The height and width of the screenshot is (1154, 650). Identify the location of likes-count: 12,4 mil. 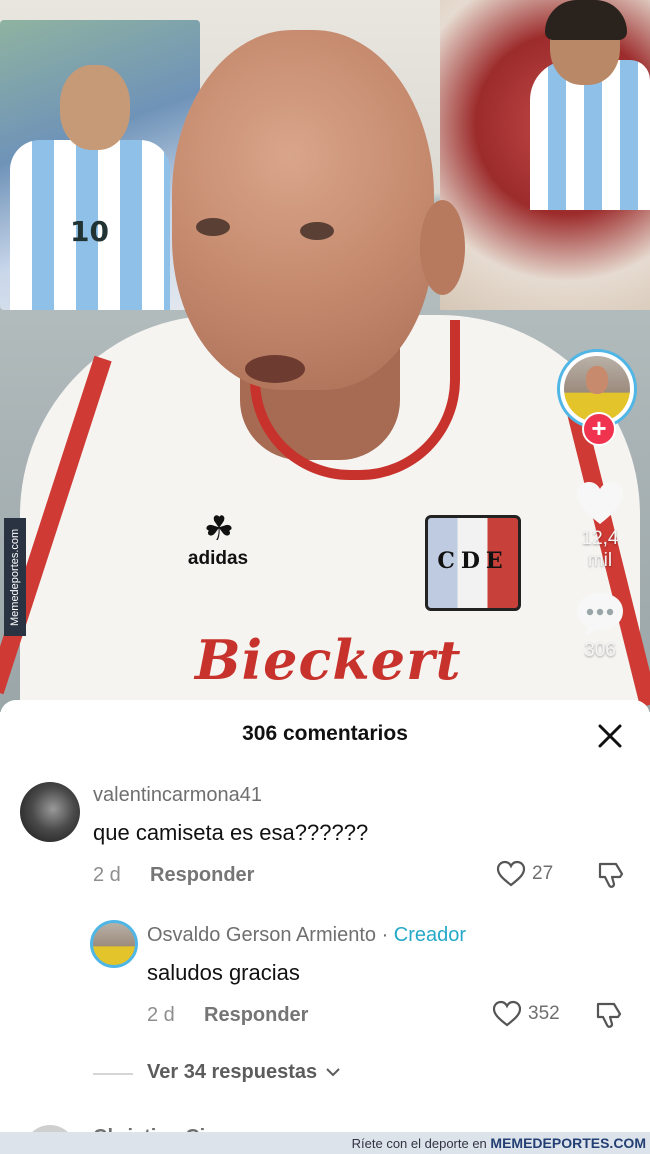
(600, 549).